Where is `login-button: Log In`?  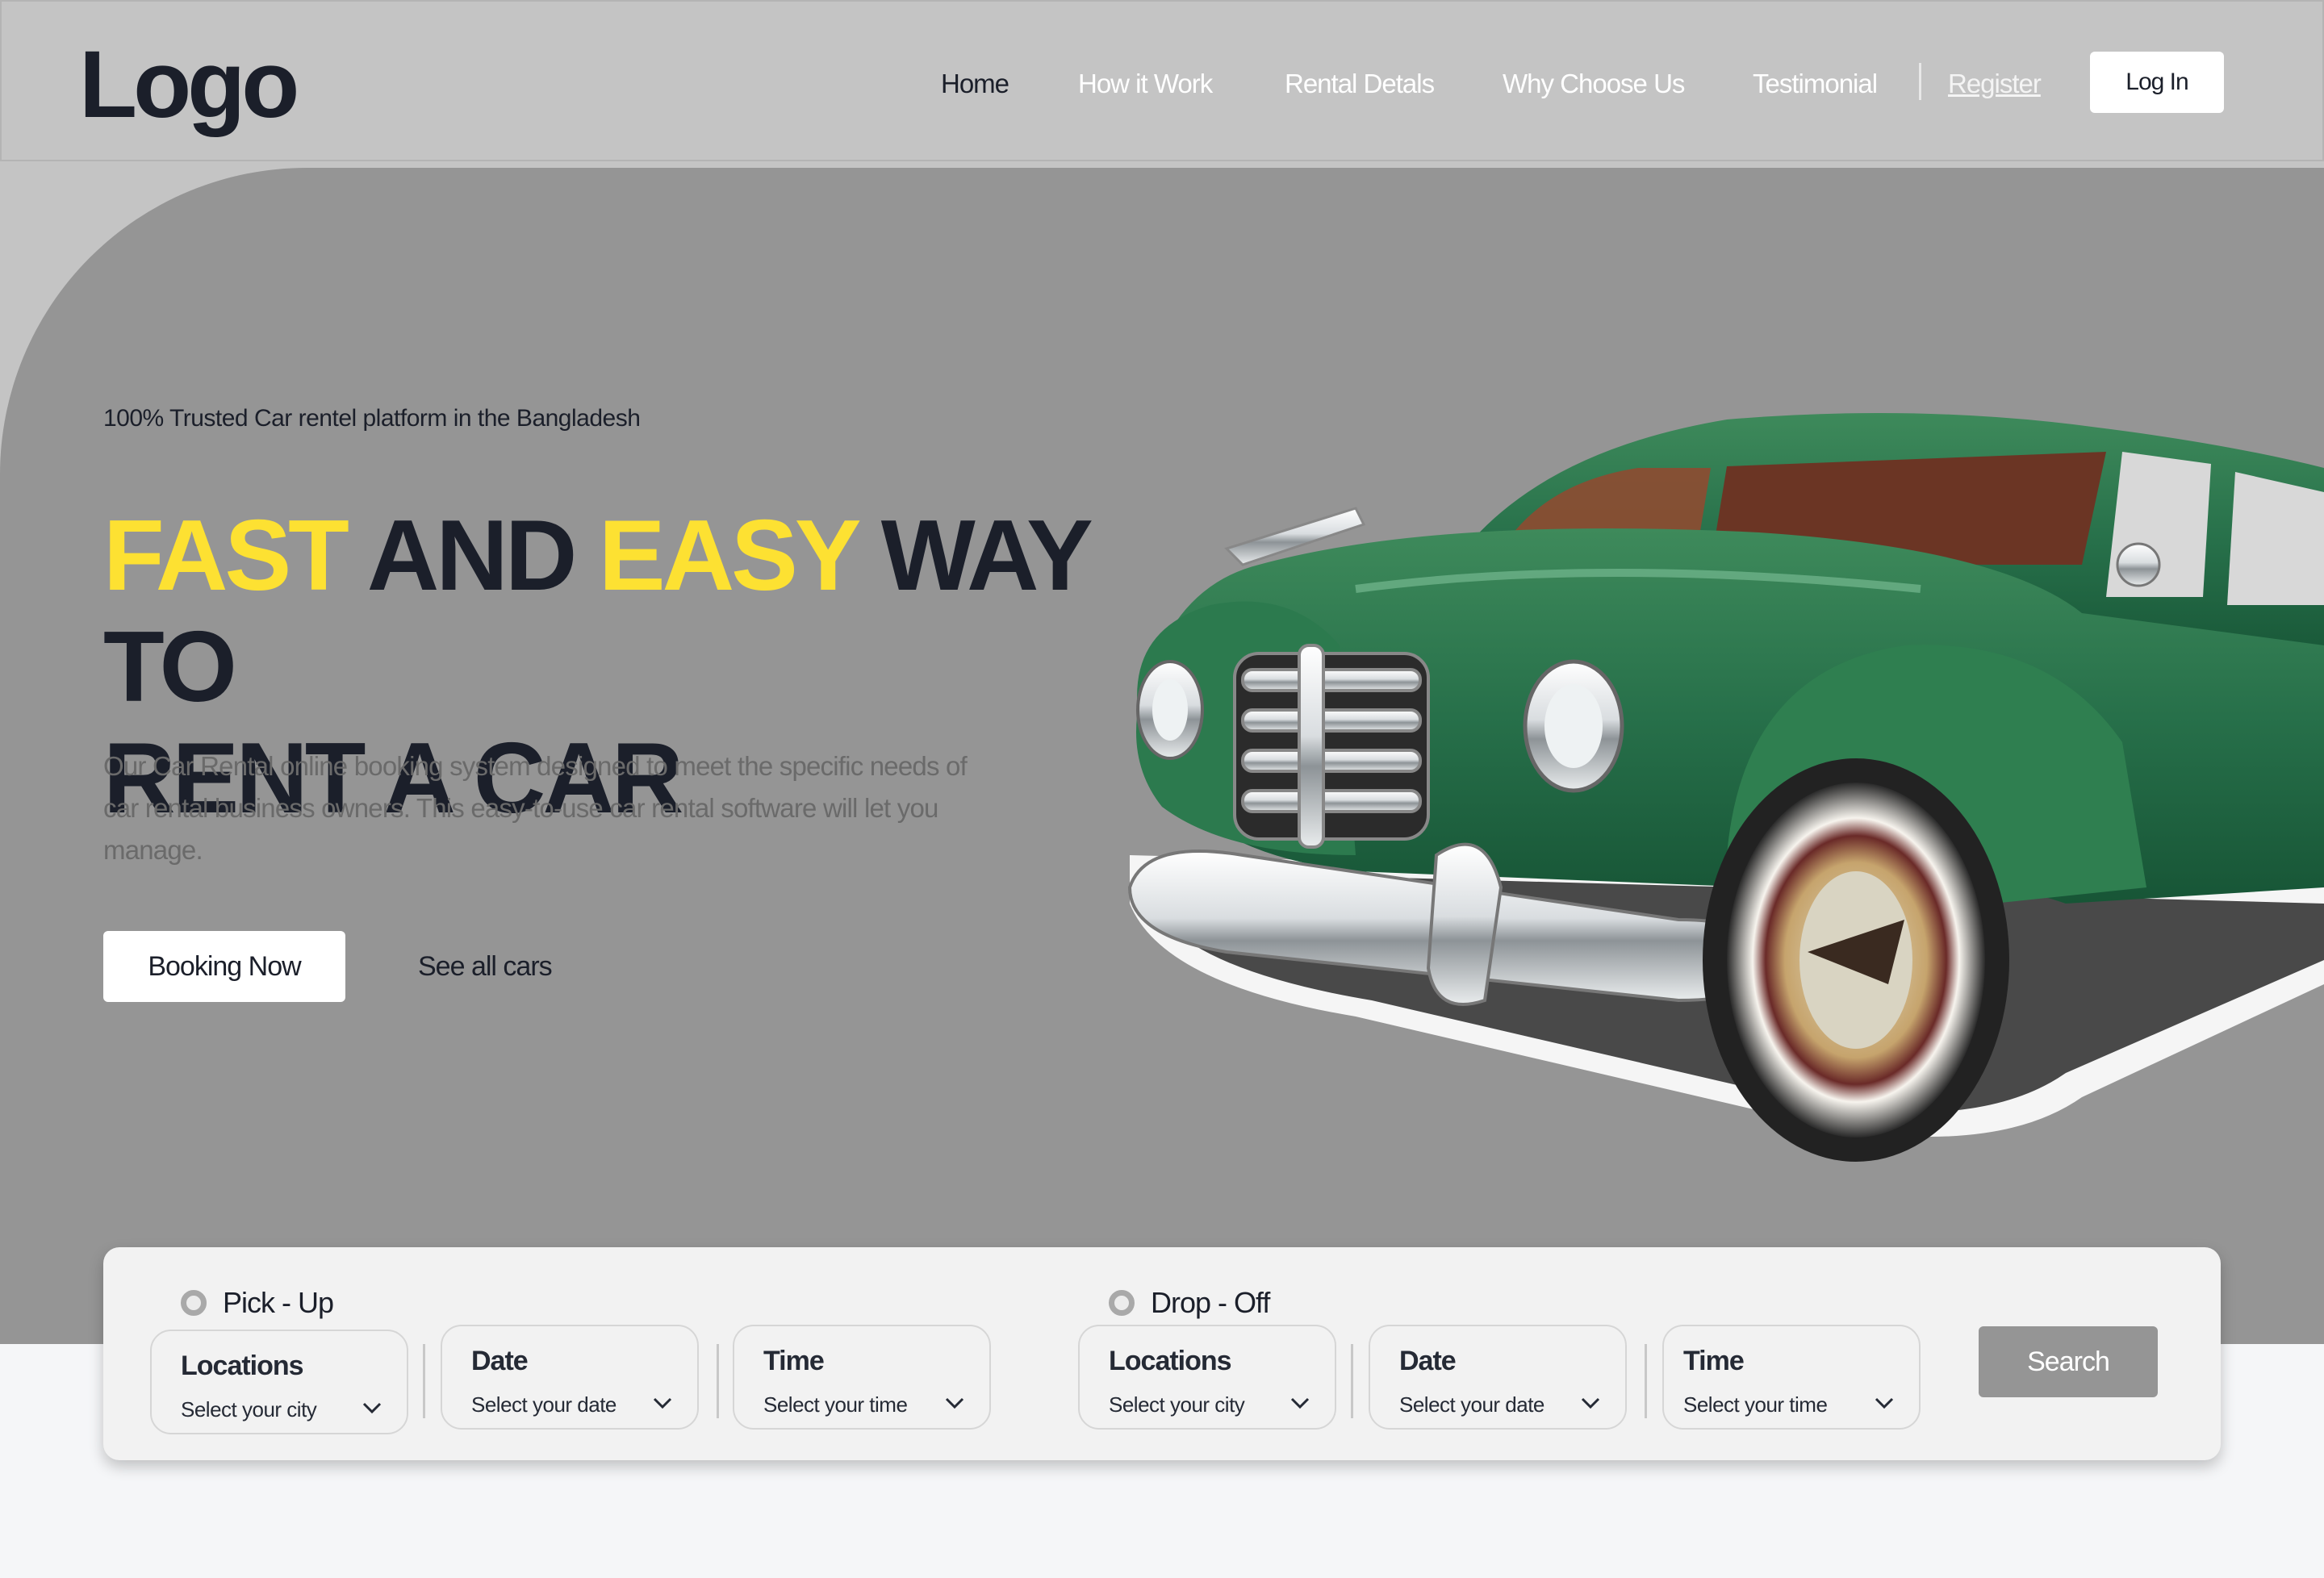
login-button: Log In is located at coordinates (2157, 82).